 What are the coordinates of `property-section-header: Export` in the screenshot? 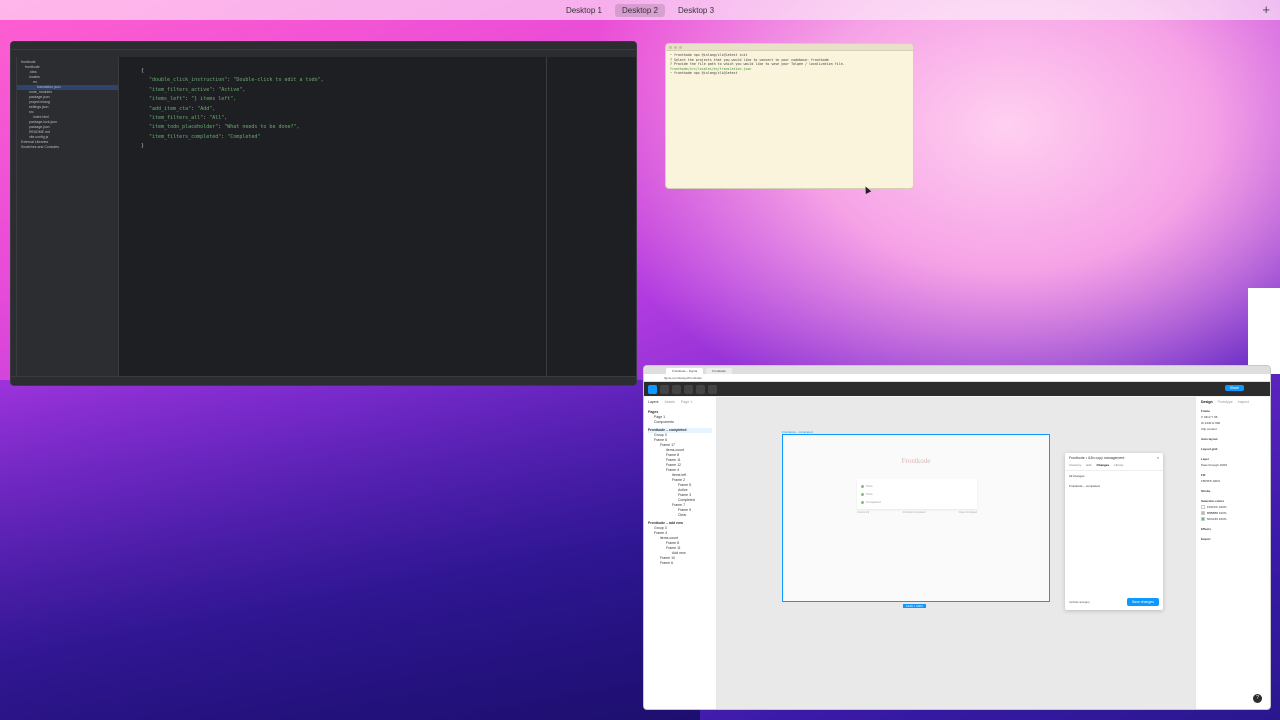 It's located at (1233, 539).